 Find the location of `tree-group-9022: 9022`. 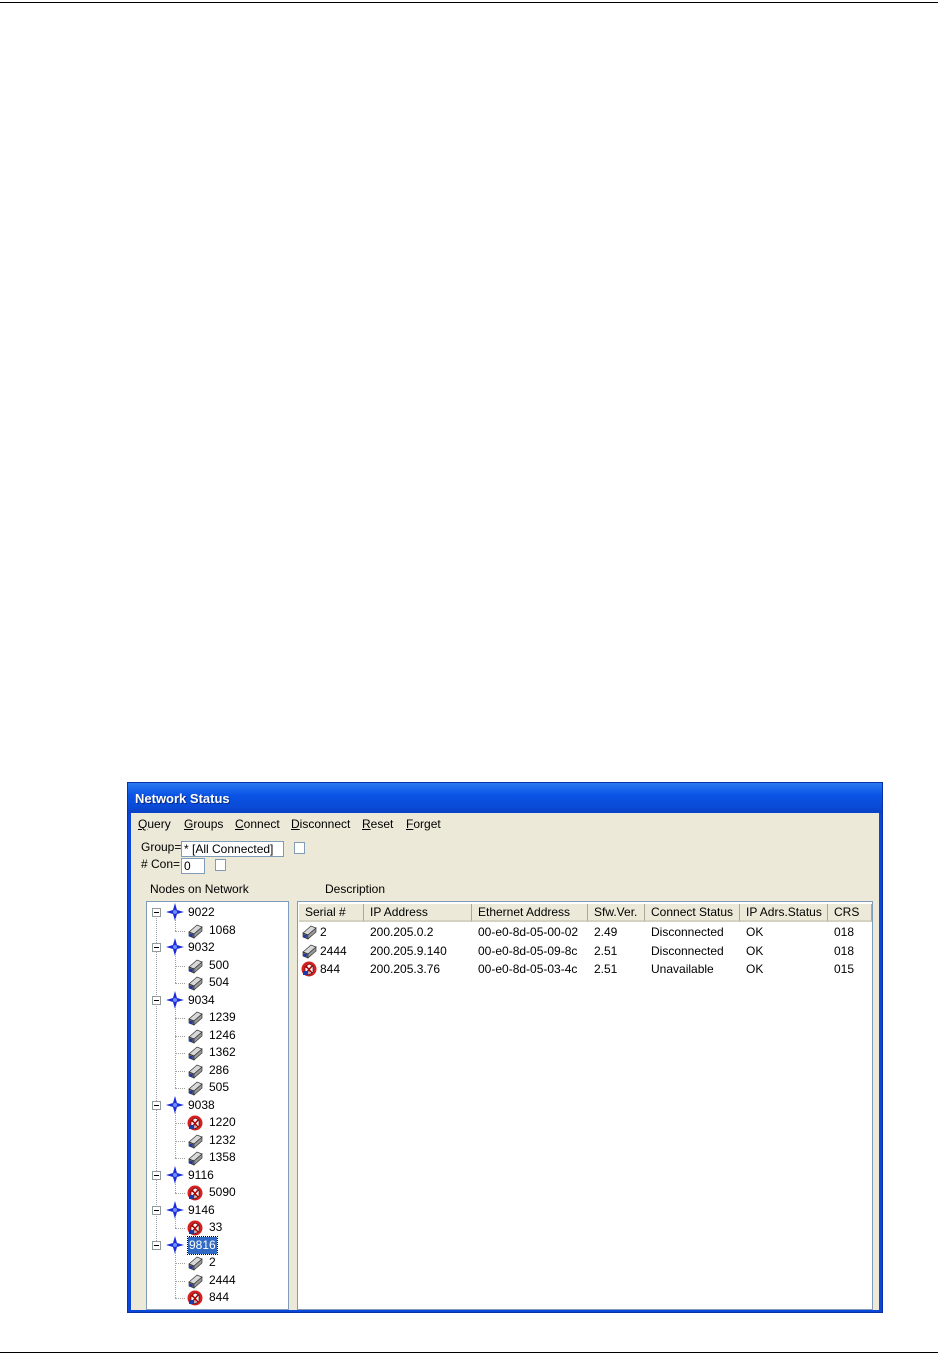

tree-group-9022: 9022 is located at coordinates (217, 912).